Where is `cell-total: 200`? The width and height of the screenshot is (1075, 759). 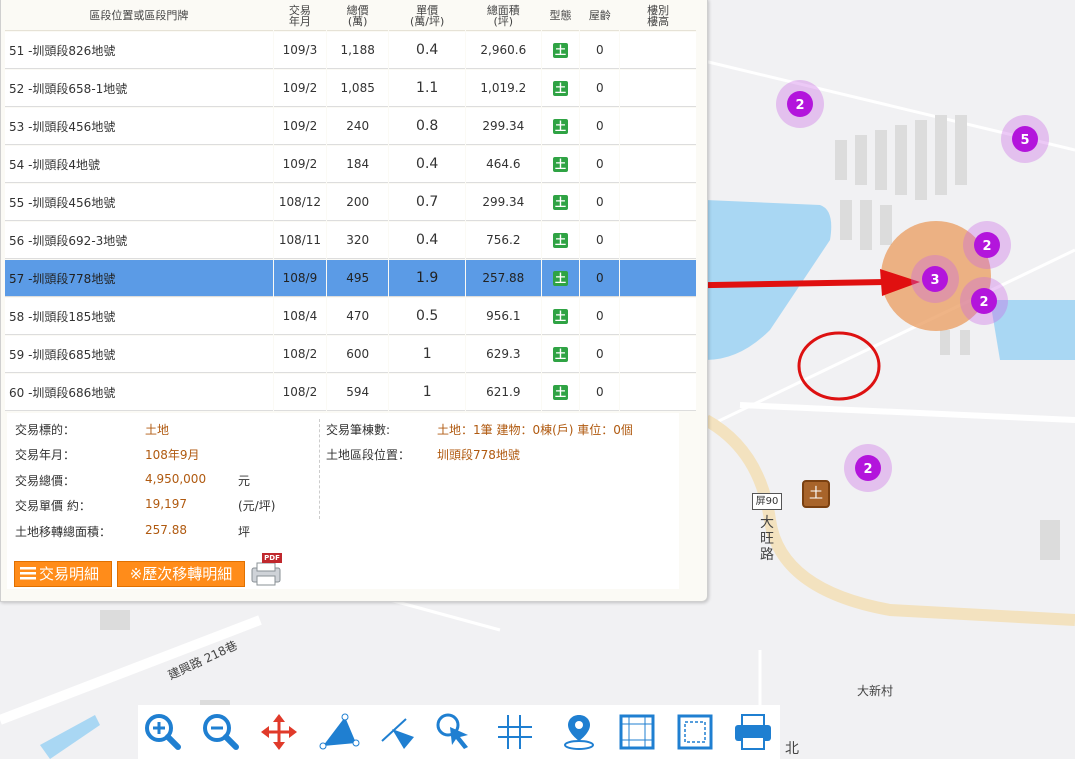 cell-total: 200 is located at coordinates (358, 202).